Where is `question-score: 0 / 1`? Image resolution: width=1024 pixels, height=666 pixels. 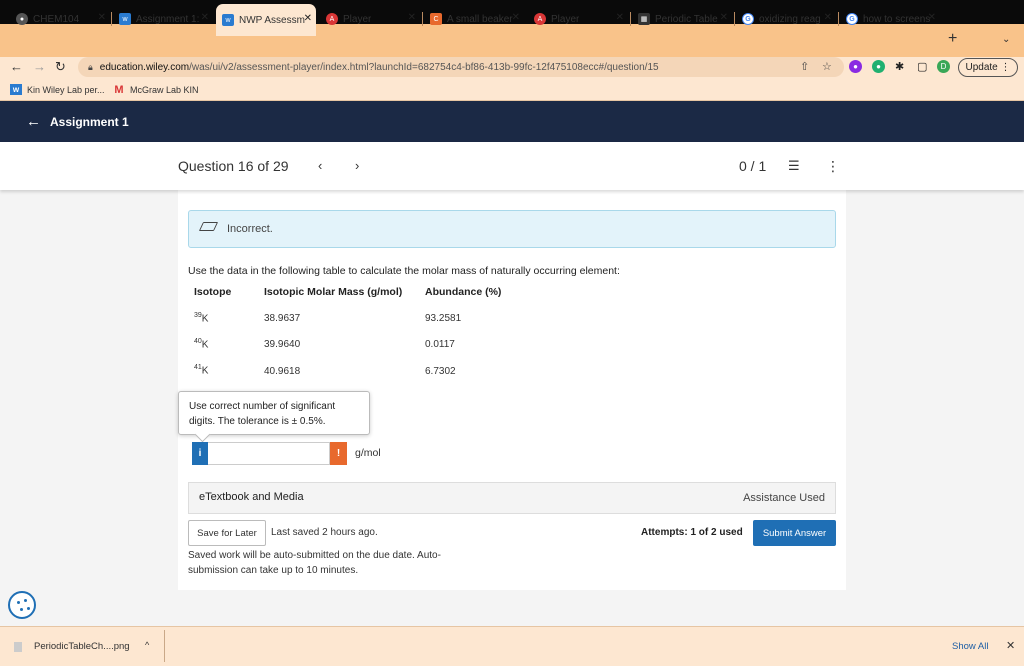
question-score: 0 / 1 is located at coordinates (753, 166).